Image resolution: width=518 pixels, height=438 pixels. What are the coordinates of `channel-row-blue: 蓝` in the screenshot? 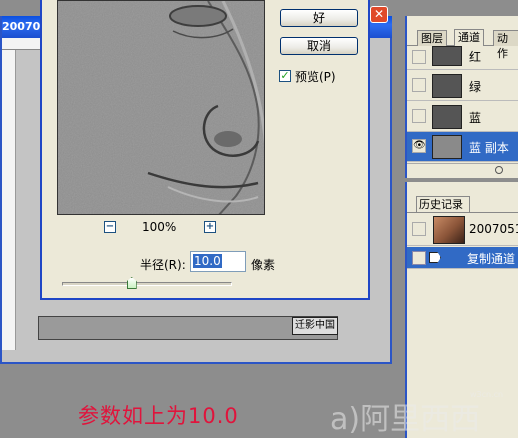 It's located at (462, 117).